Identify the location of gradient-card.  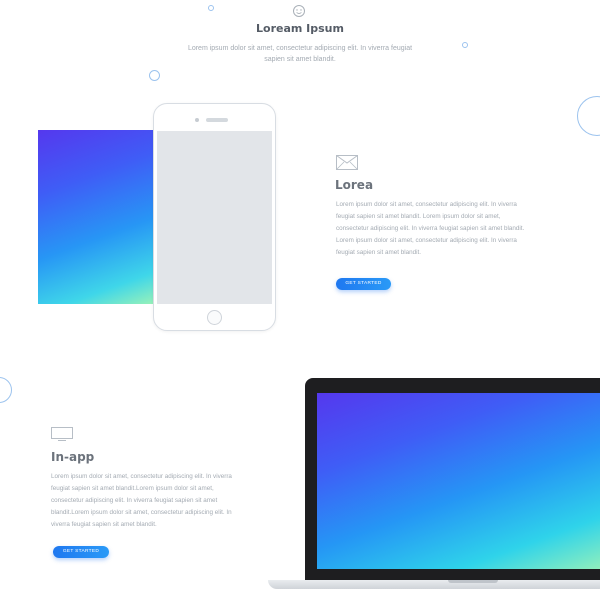
(97, 217).